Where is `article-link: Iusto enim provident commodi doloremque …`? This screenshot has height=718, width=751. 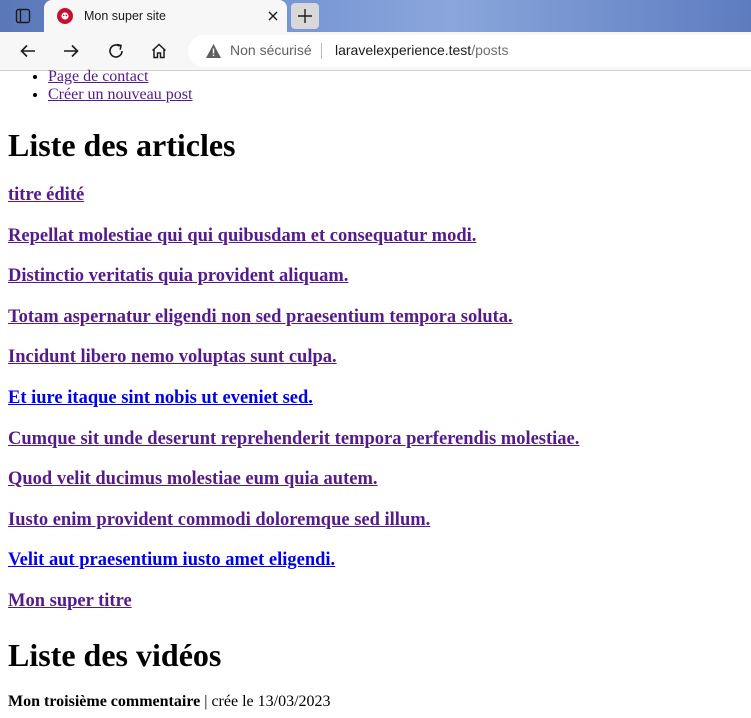 article-link: Iusto enim provident commodi doloremque … is located at coordinates (219, 520).